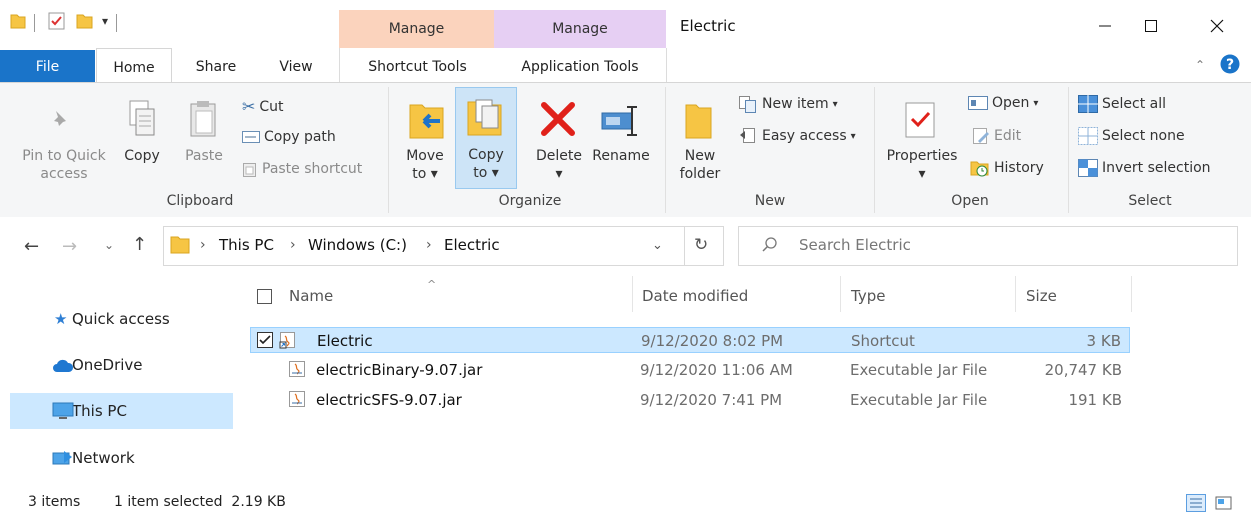  Describe the element at coordinates (109, 245) in the screenshot. I see `recent-locations-chevron-icon: ⌄` at that location.